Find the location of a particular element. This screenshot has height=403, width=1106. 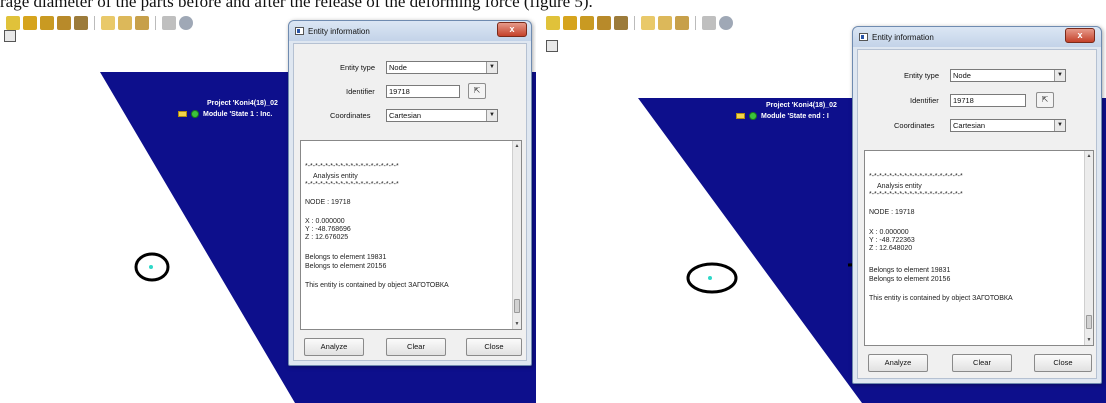

info-line: *-*-*-*-*-*-*-*-*-*-*-*-*-*-*-*-*-*-* is located at coordinates (916, 176).